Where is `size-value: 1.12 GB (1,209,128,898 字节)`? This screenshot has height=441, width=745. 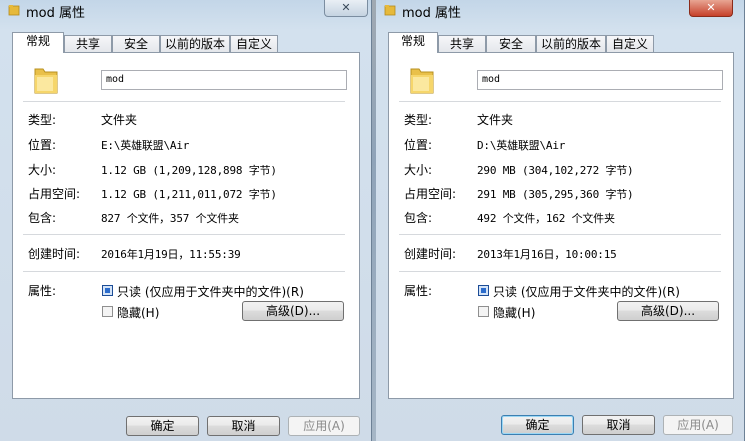 size-value: 1.12 GB (1,209,128,898 字节) is located at coordinates (189, 170).